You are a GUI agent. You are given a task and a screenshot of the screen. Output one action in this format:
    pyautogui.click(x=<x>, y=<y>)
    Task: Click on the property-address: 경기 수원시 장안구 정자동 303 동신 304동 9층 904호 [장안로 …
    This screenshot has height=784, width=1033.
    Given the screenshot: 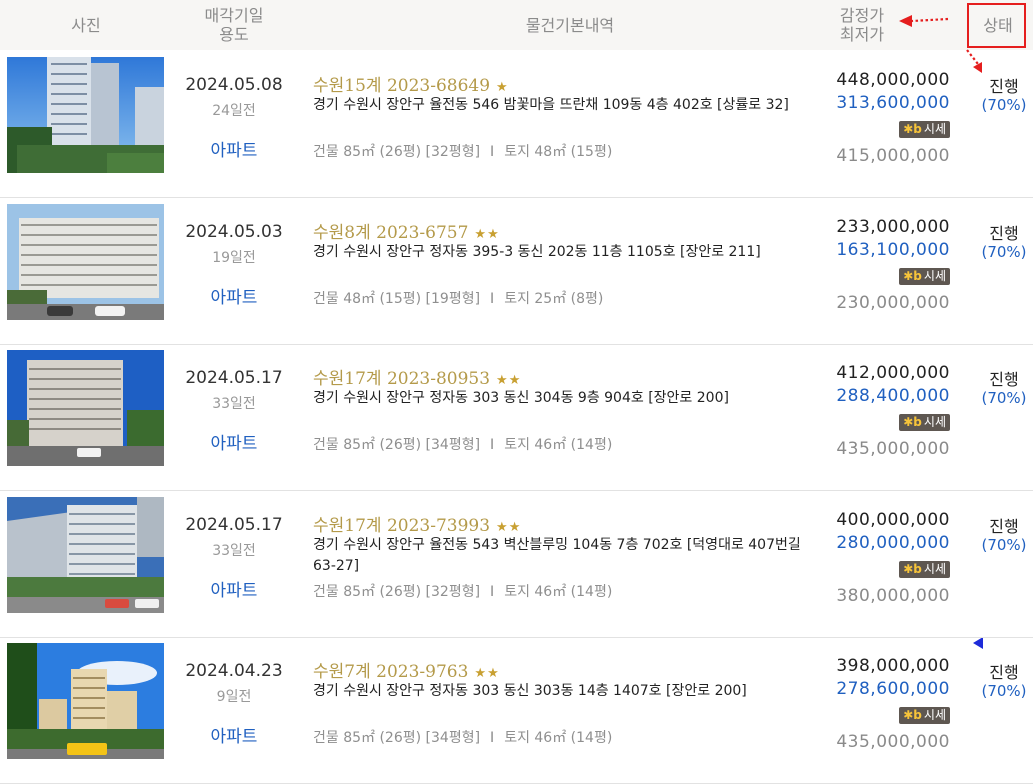 What is the action you would take?
    pyautogui.click(x=521, y=398)
    